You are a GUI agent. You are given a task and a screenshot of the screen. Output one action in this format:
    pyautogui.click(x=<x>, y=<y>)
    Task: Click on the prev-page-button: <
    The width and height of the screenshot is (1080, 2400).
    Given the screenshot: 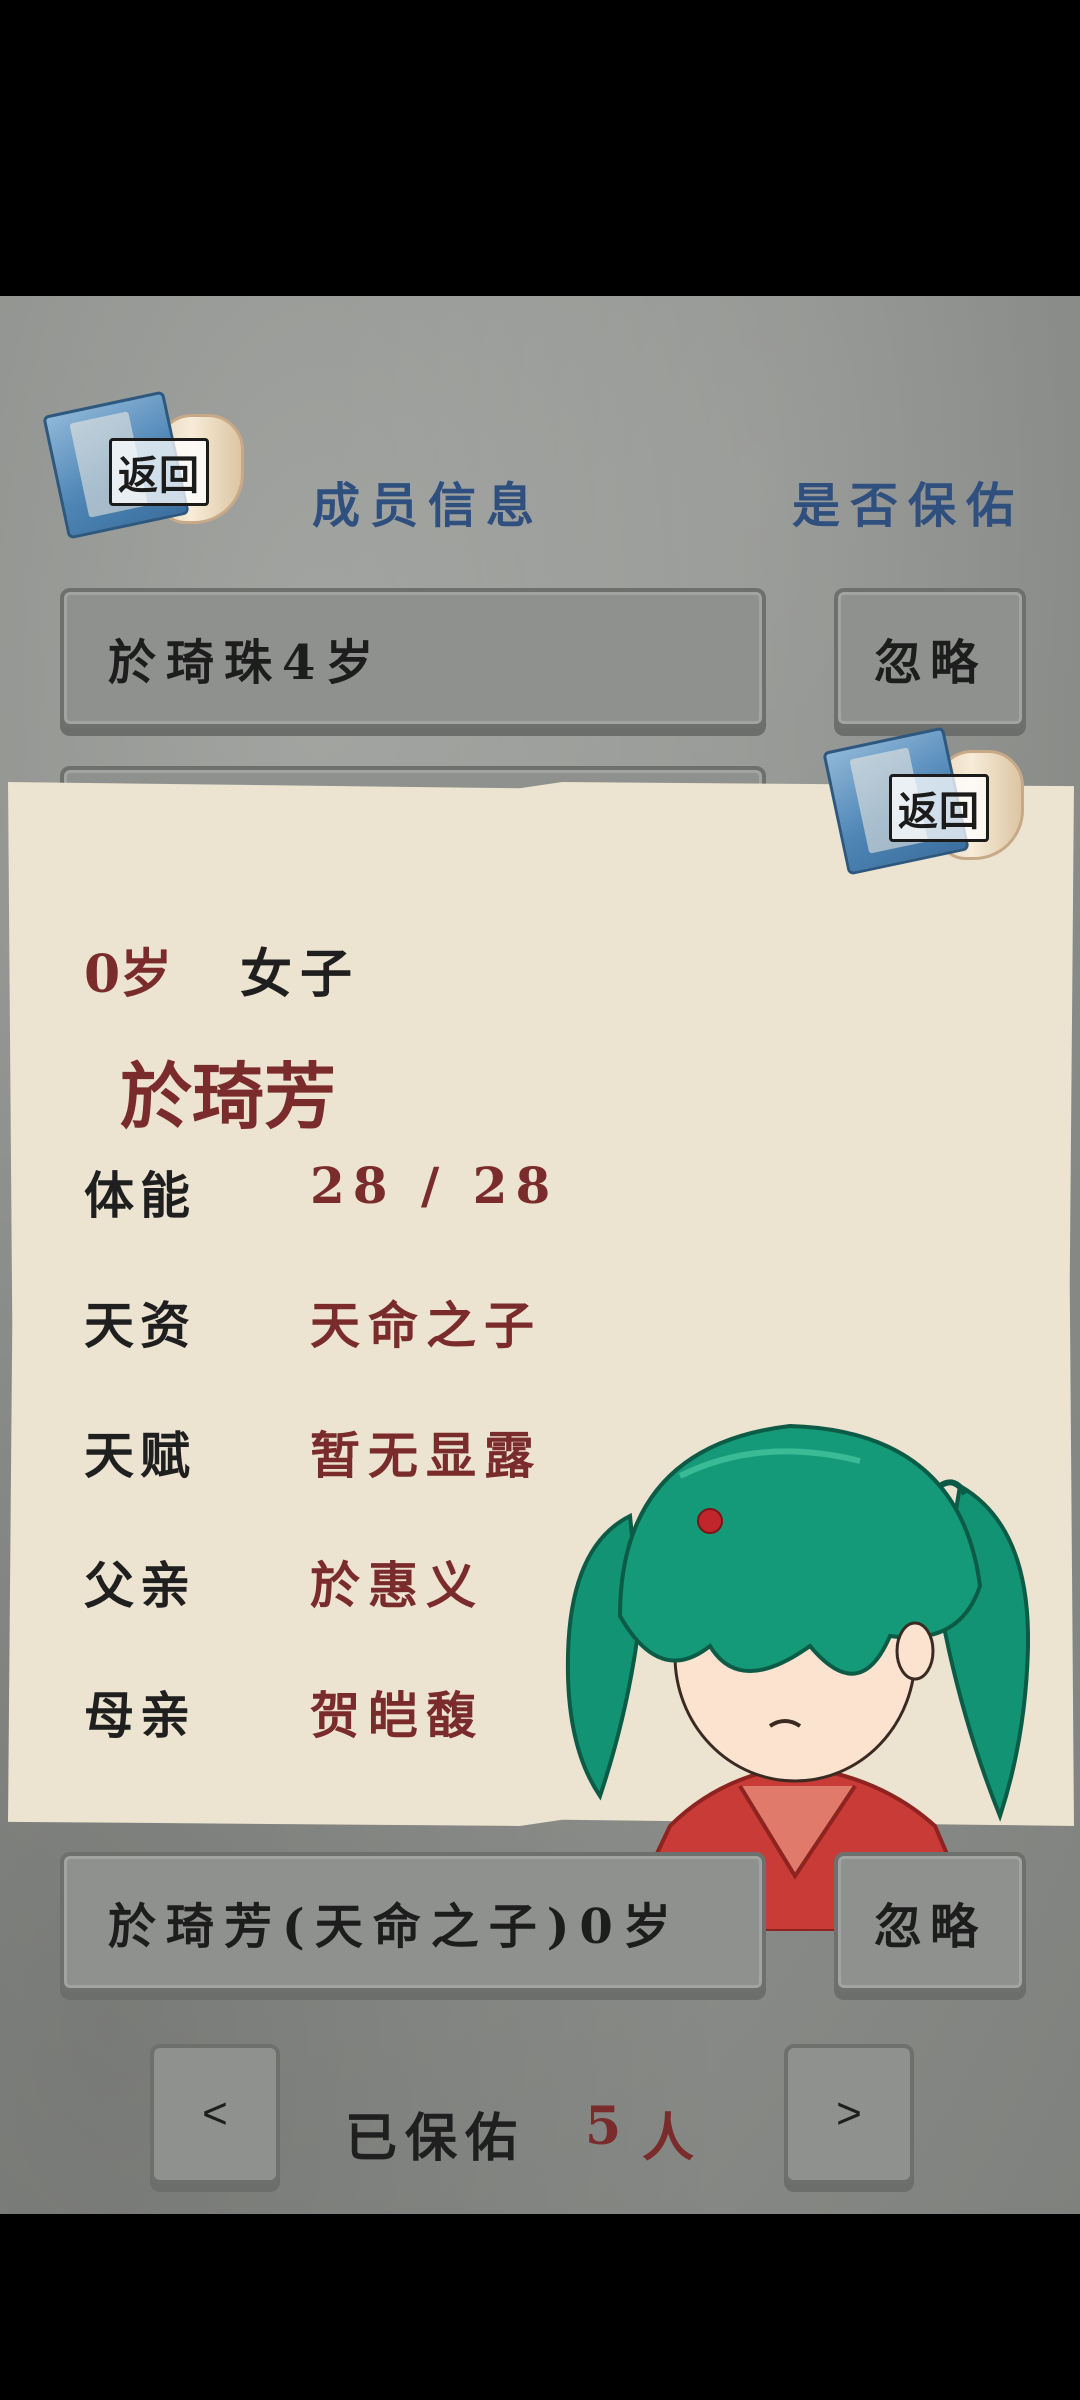 What is the action you would take?
    pyautogui.click(x=215, y=2114)
    